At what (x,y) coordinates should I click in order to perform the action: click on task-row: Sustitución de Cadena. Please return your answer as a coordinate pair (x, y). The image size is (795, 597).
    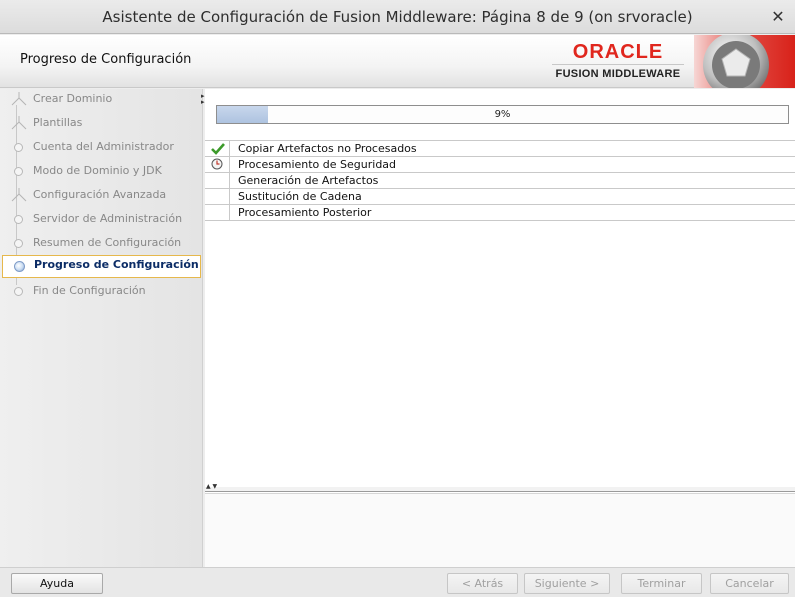
    Looking at the image, I should click on (500, 197).